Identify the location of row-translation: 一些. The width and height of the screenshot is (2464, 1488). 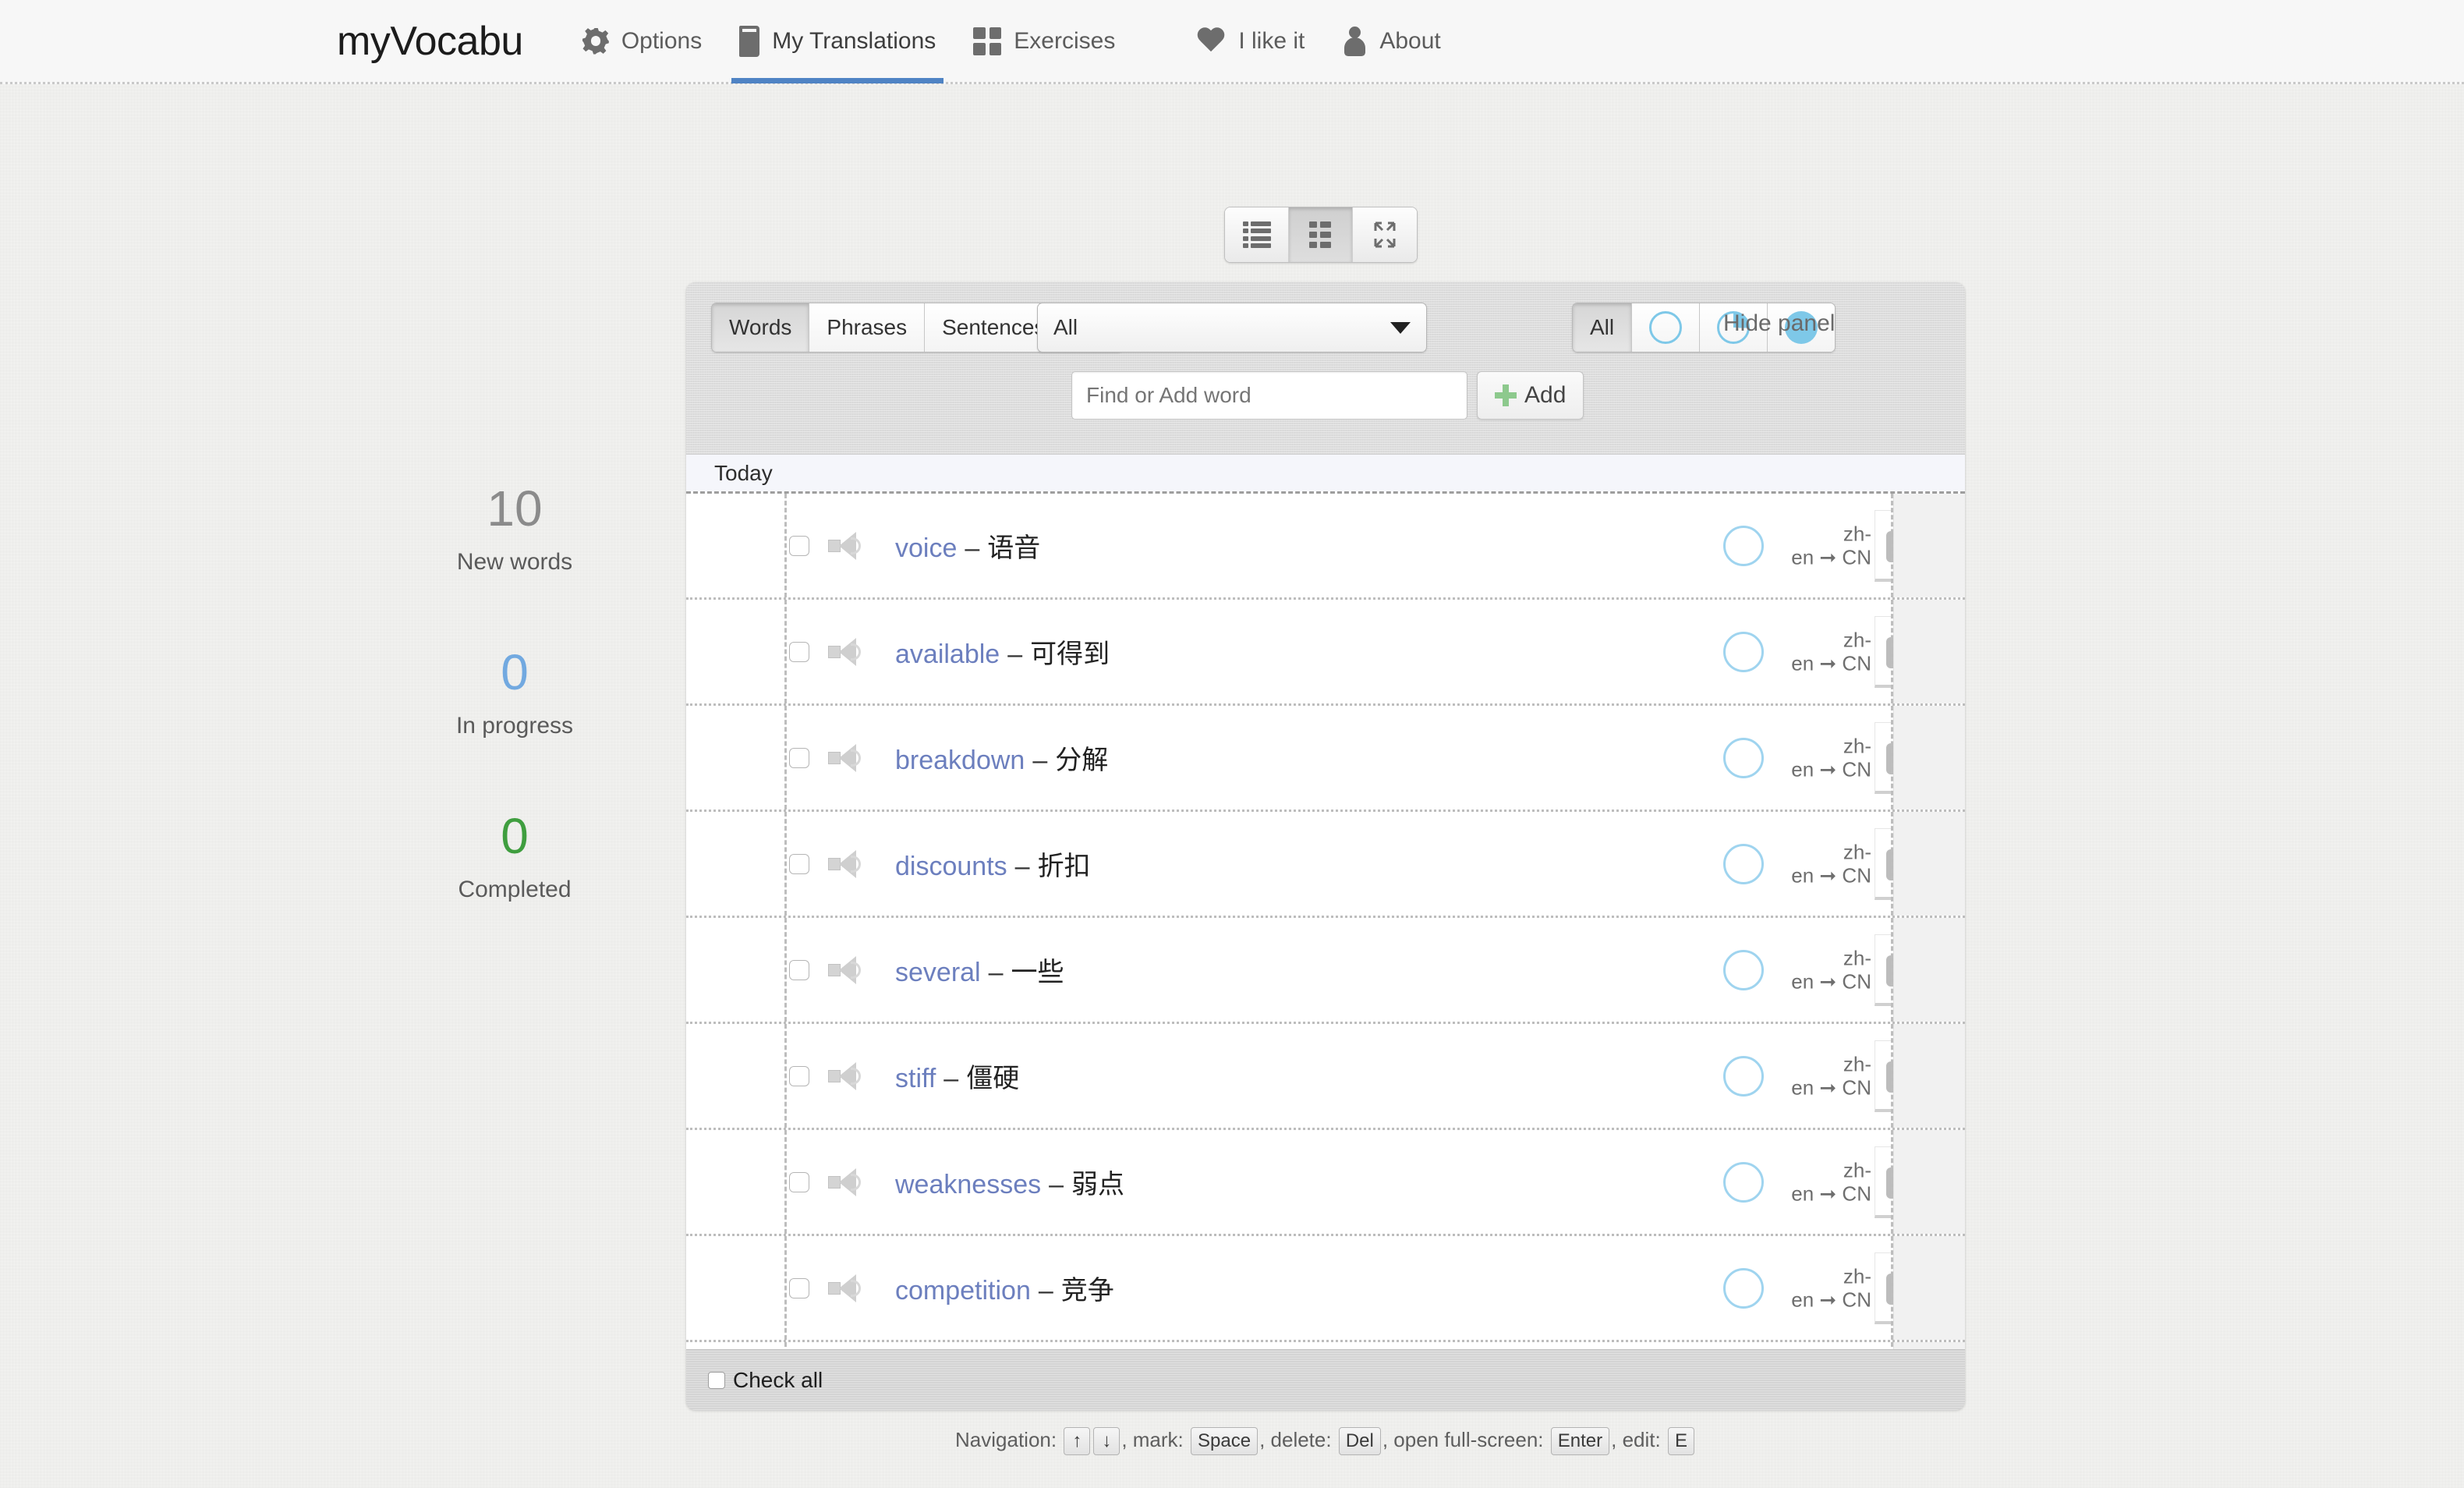
(1037, 972).